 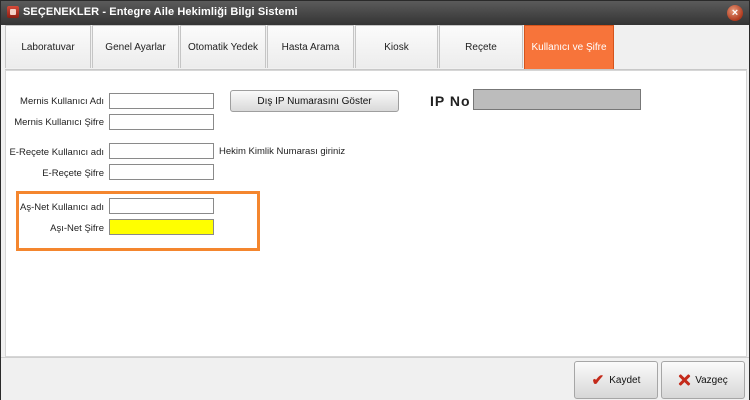 I want to click on mernis-pass-input, so click(x=161, y=122).